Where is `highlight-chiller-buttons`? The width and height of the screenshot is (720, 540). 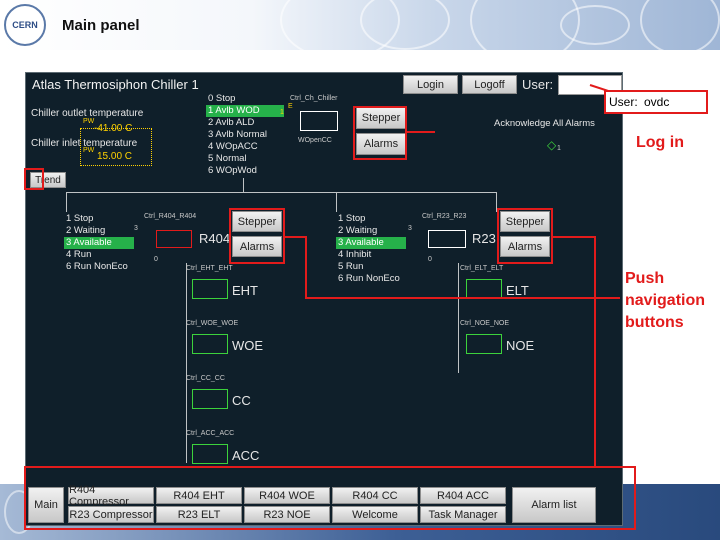 highlight-chiller-buttons is located at coordinates (380, 133).